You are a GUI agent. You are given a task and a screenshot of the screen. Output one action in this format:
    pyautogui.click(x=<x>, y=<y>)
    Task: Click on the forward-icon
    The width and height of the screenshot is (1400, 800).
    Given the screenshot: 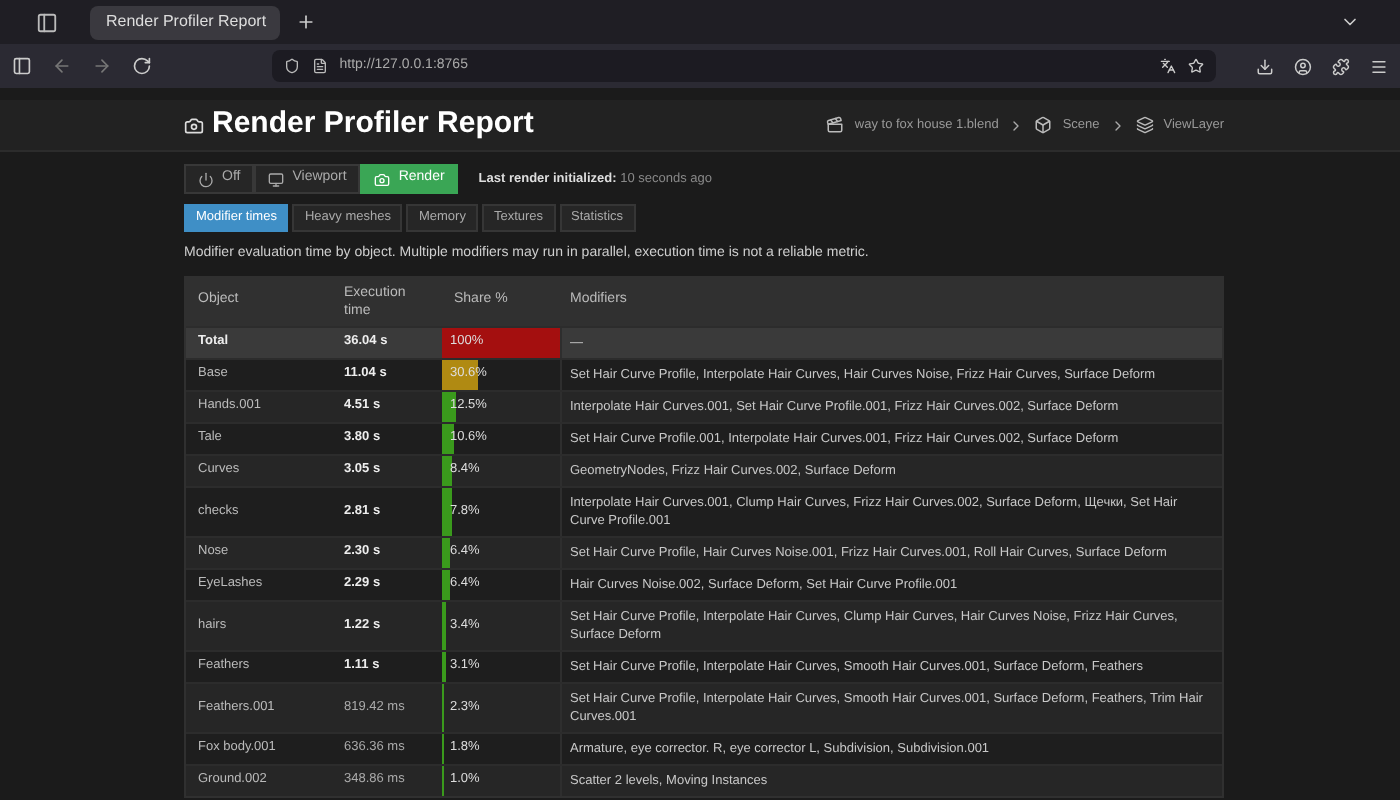 What is the action you would take?
    pyautogui.click(x=101, y=66)
    